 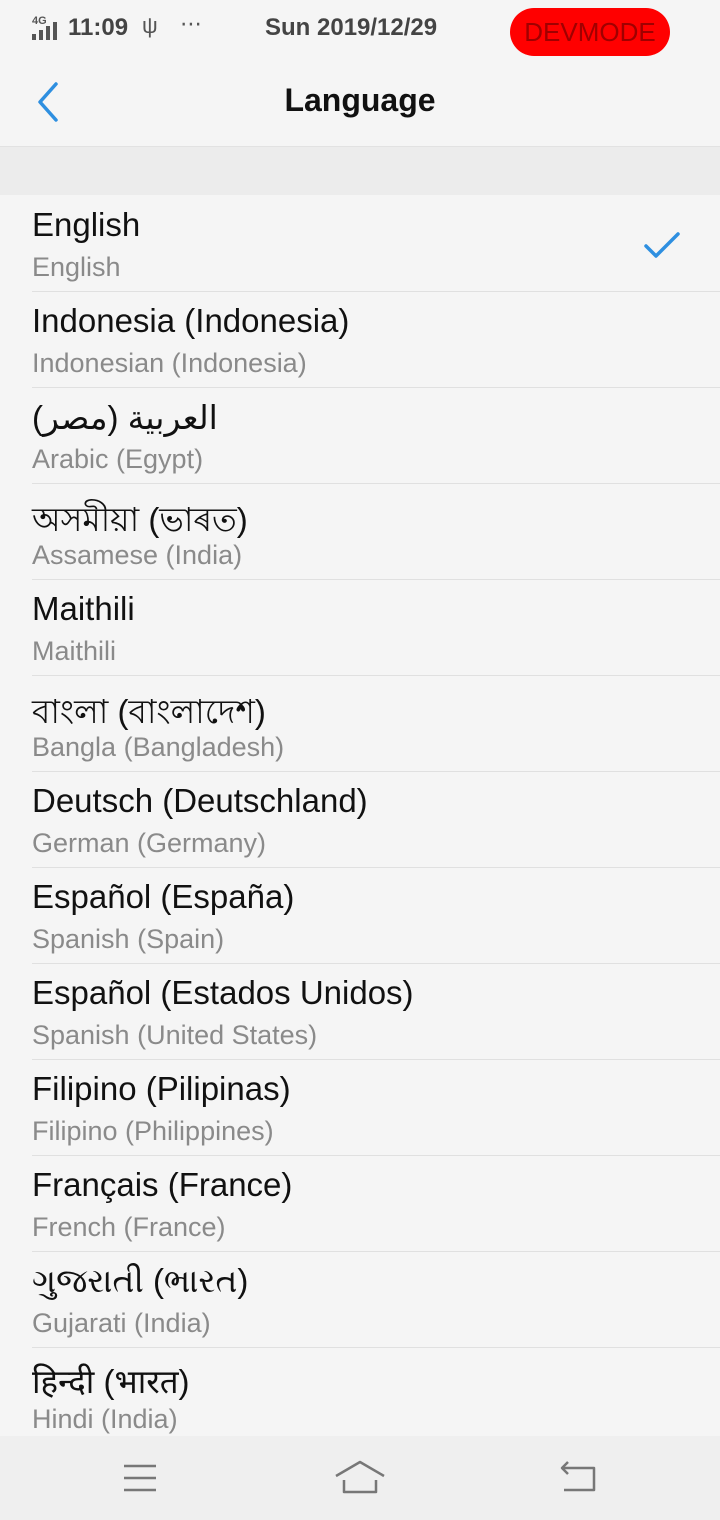 I want to click on language-item-bangla: বাংলা (বাংলাদেশ) Bangla (Bangladesh), so click(x=376, y=724).